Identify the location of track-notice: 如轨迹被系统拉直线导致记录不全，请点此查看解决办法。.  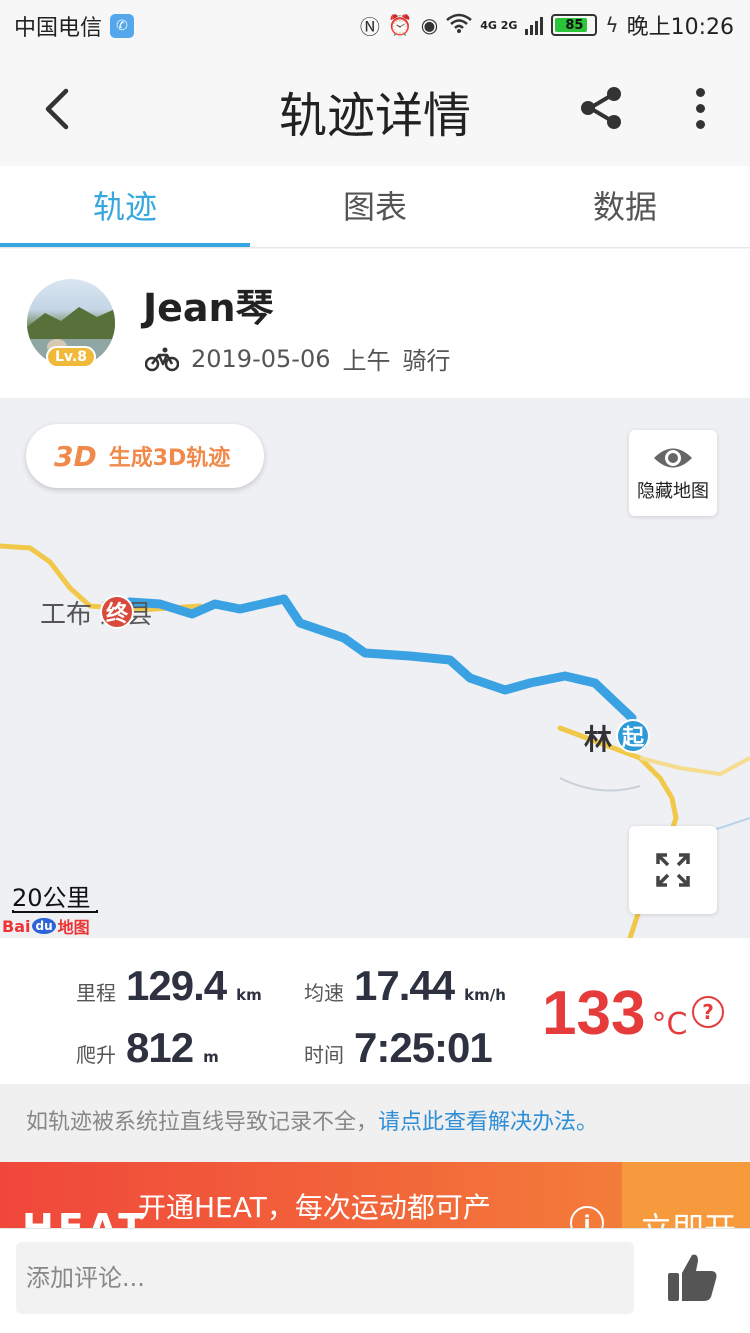
(375, 1123).